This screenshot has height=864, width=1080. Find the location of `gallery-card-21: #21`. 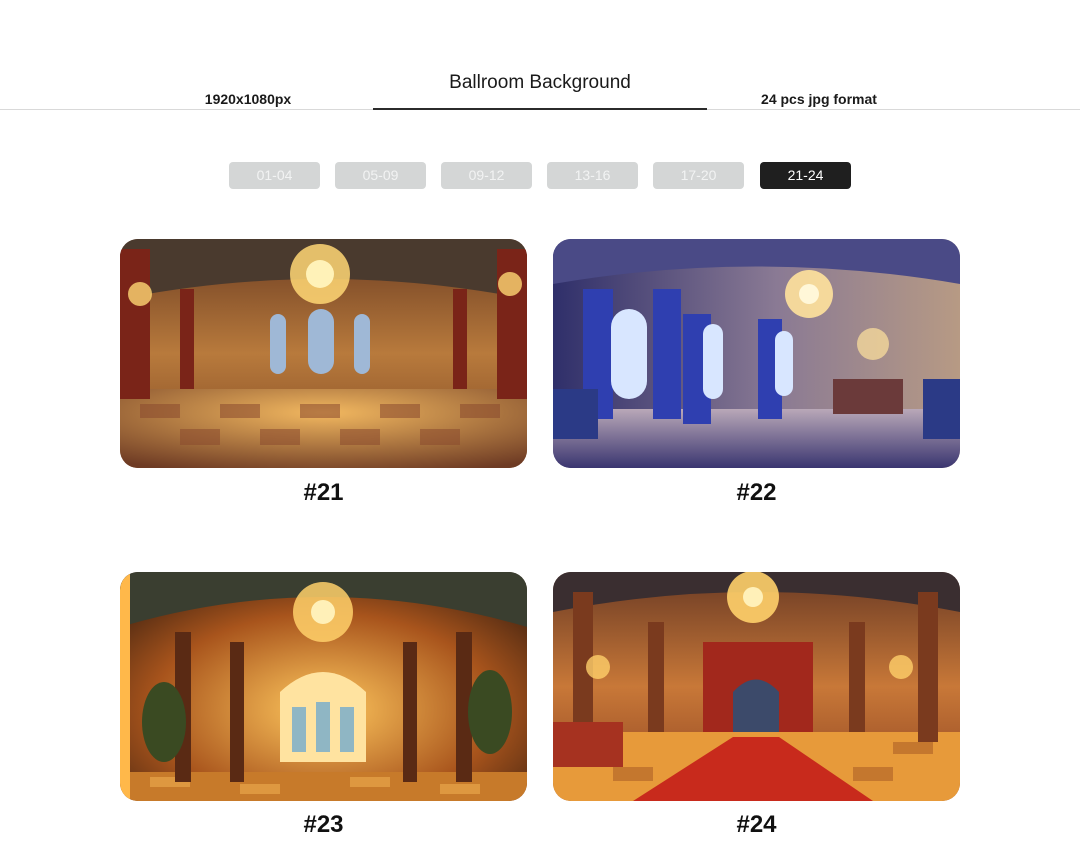

gallery-card-21: #21 is located at coordinates (323, 372).